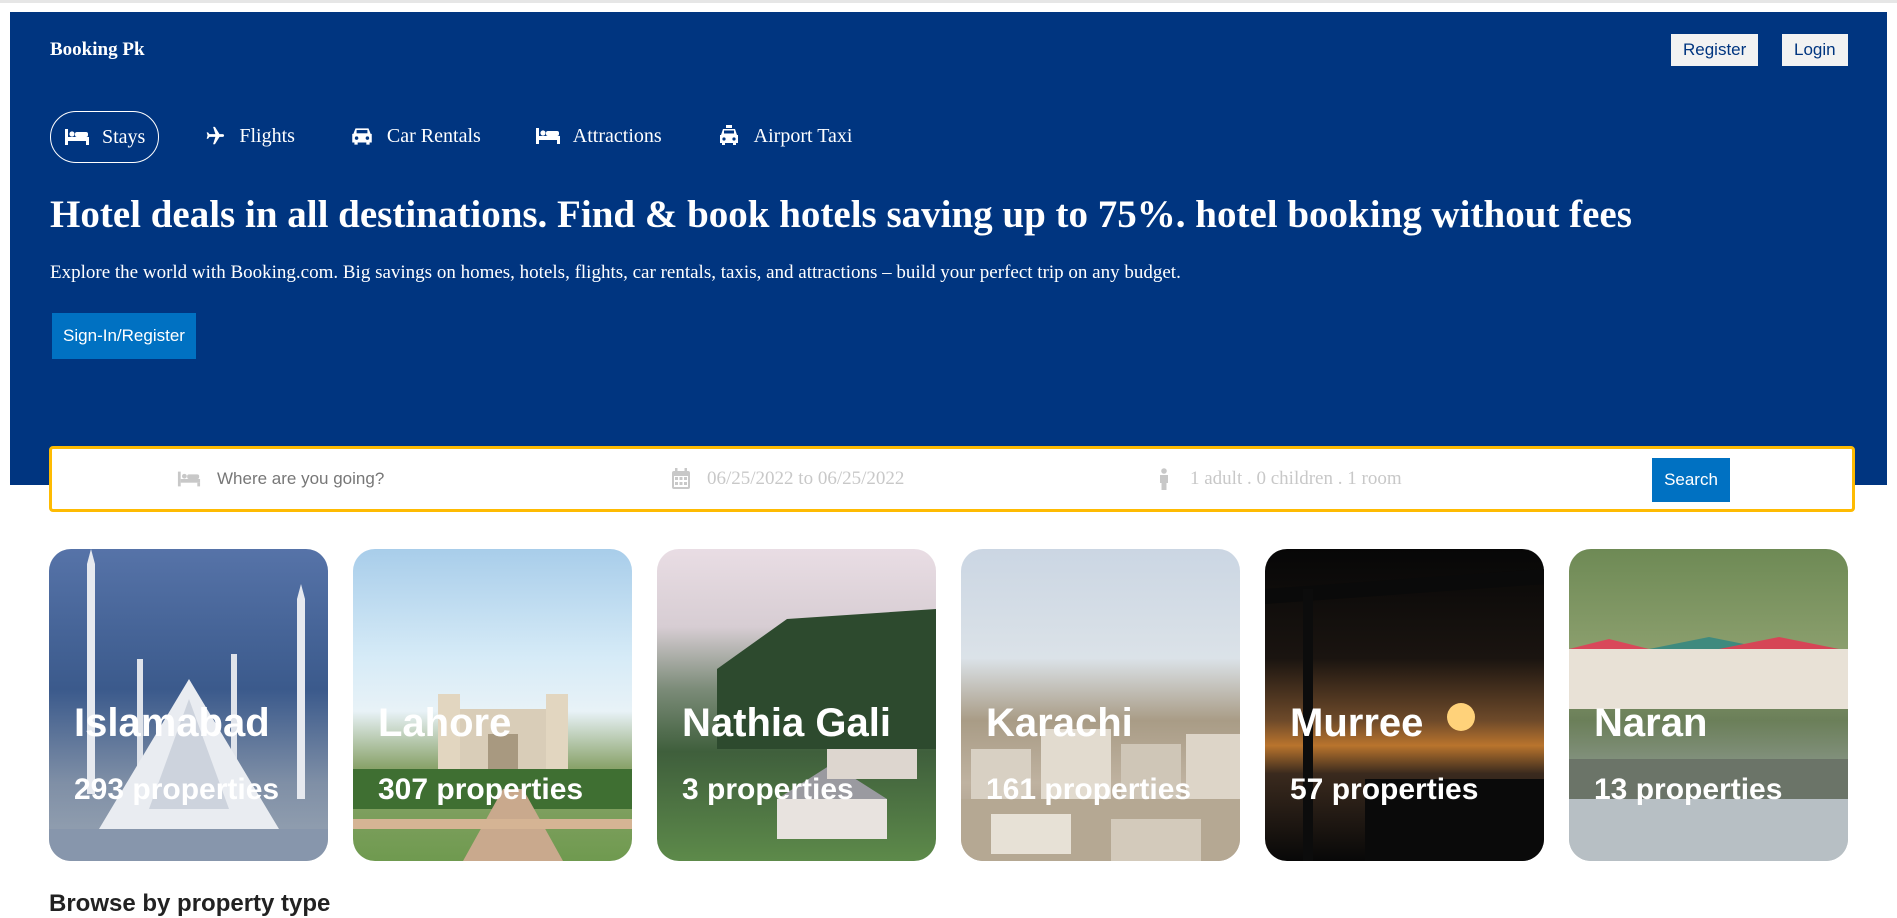 The image size is (1897, 918). I want to click on guests-text: 1 adult . 0 children . 1 room, so click(1296, 478).